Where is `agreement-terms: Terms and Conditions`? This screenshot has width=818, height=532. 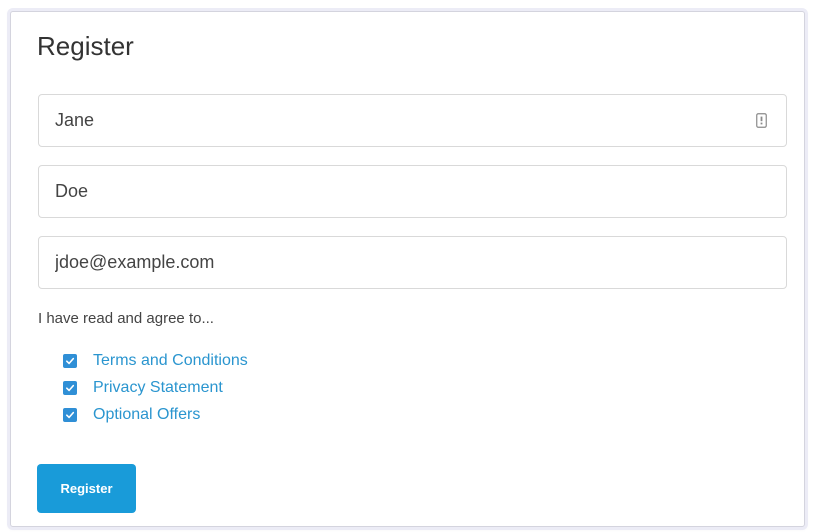
agreement-terms: Terms and Conditions is located at coordinates (155, 361).